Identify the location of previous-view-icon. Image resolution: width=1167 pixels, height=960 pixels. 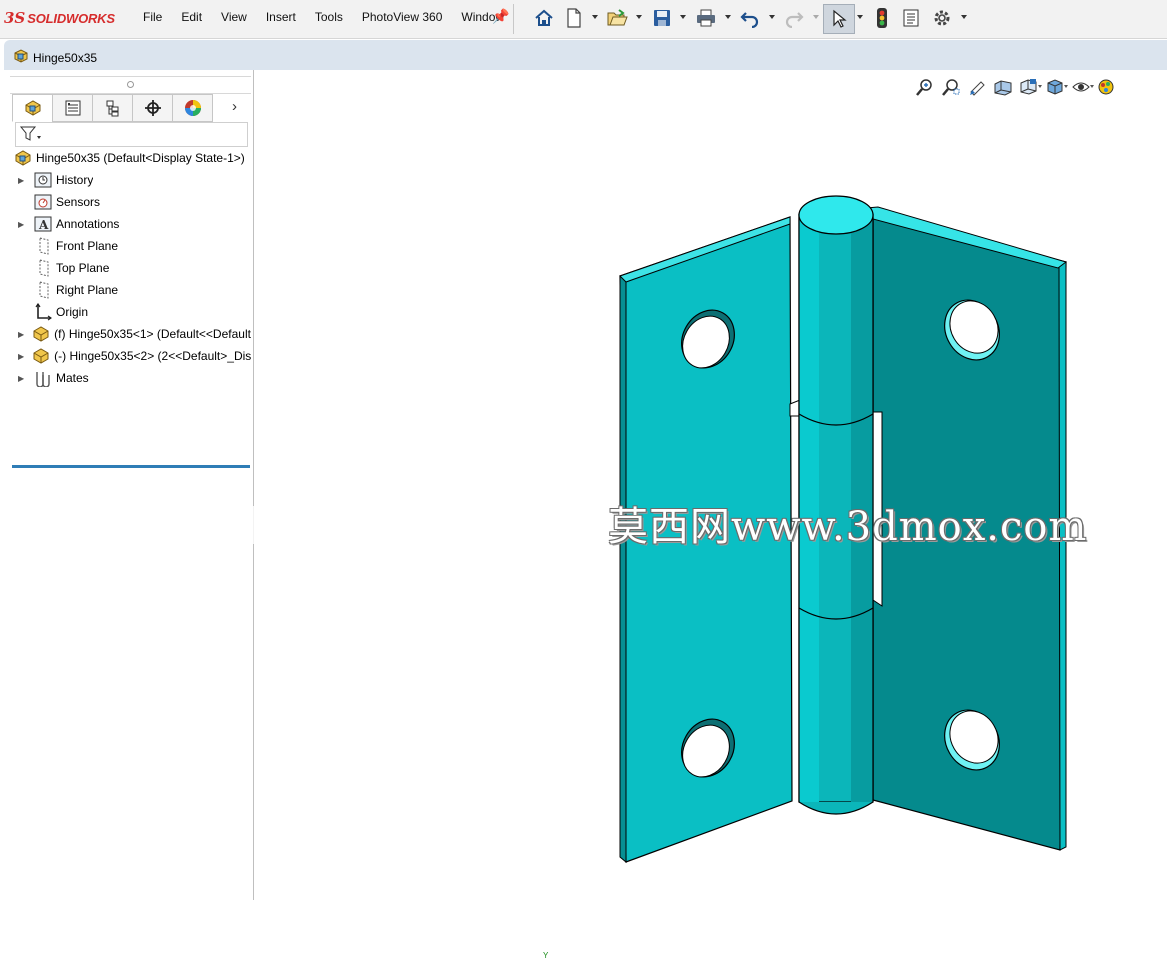
(977, 87).